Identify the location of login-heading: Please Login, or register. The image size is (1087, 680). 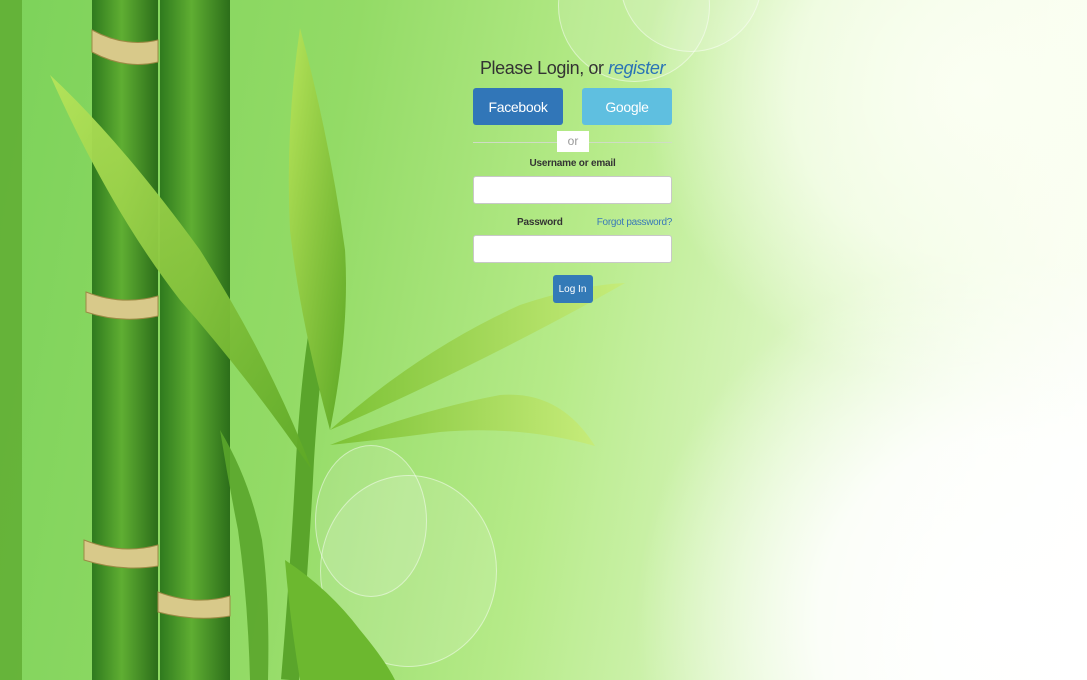
(572, 68).